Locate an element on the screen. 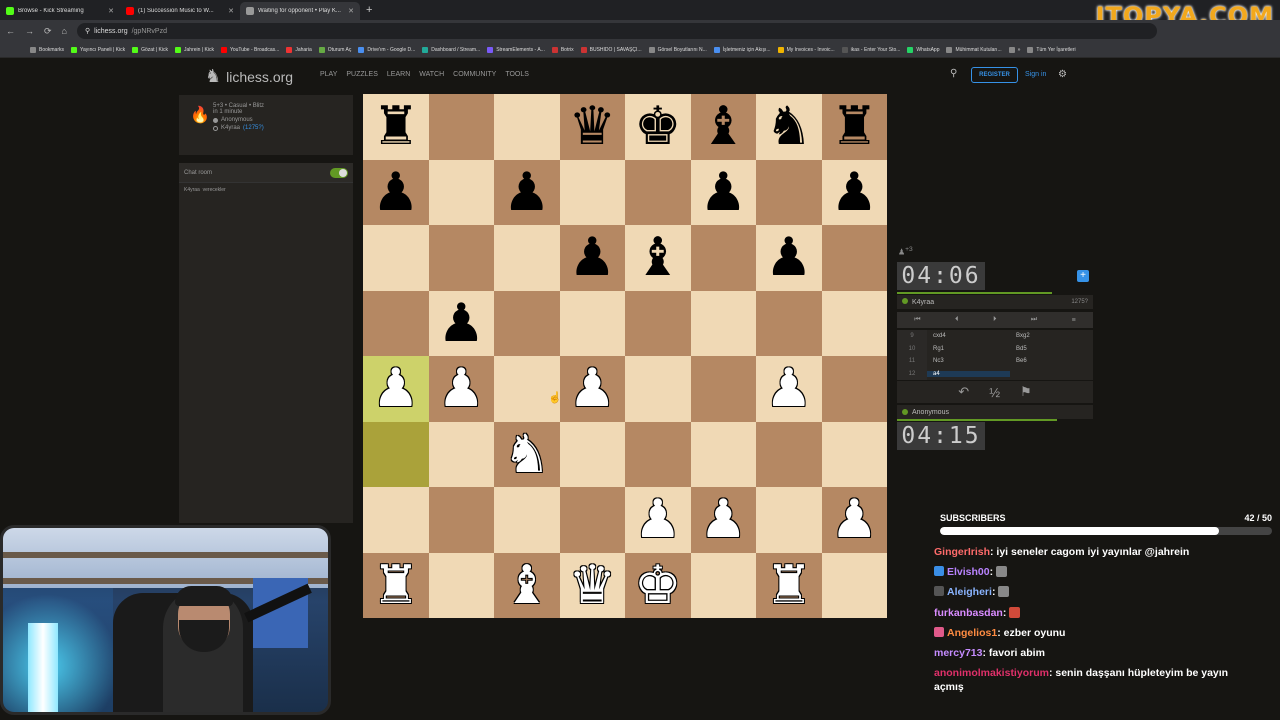 The height and width of the screenshot is (720, 1280). player-k4yraa: K4yraa (1275?) is located at coordinates (279, 128).